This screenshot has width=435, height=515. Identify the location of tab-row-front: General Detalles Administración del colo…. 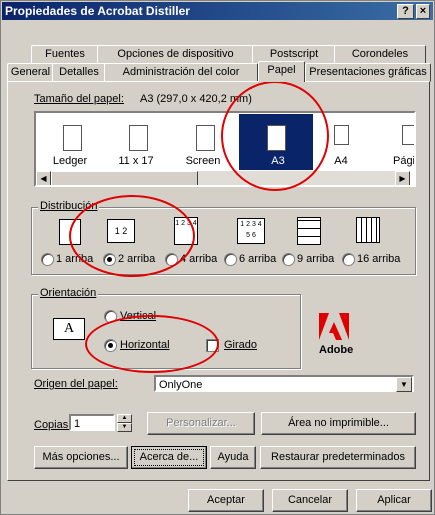
(219, 71).